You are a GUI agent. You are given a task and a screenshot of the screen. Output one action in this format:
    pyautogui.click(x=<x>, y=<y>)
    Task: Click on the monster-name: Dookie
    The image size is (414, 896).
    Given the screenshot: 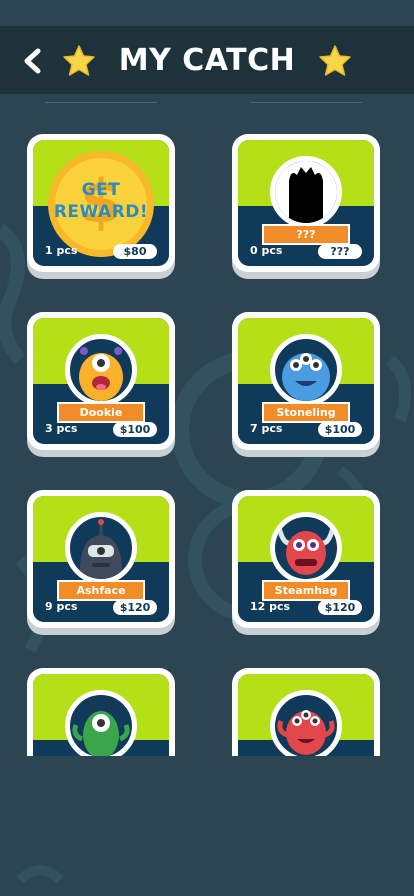 What is the action you would take?
    pyautogui.click(x=101, y=412)
    